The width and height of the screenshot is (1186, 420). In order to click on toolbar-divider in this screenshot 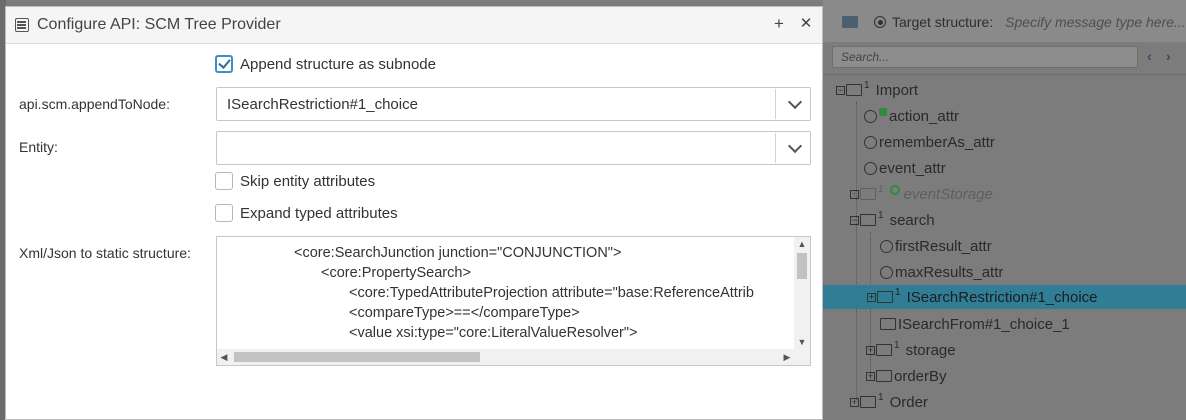, I will do `click(1004, 74)`.